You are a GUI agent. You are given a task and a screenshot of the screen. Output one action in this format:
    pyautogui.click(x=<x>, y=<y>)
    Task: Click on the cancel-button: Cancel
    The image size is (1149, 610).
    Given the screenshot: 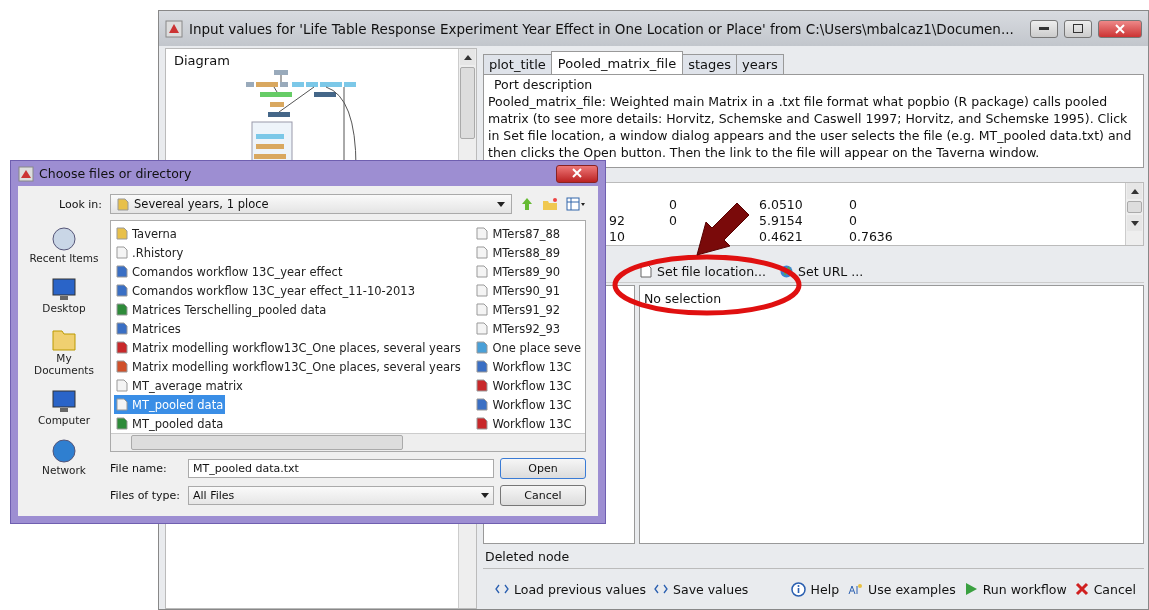 What is the action you would take?
    pyautogui.click(x=543, y=495)
    